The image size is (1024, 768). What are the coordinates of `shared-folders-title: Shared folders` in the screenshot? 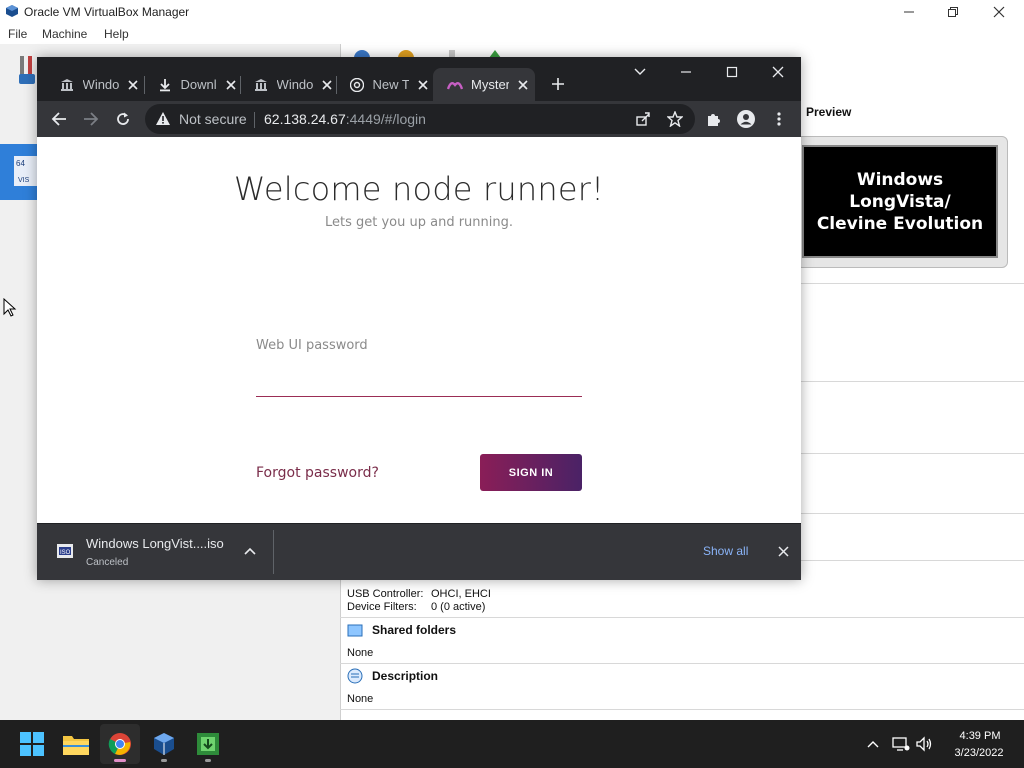 It's located at (414, 630).